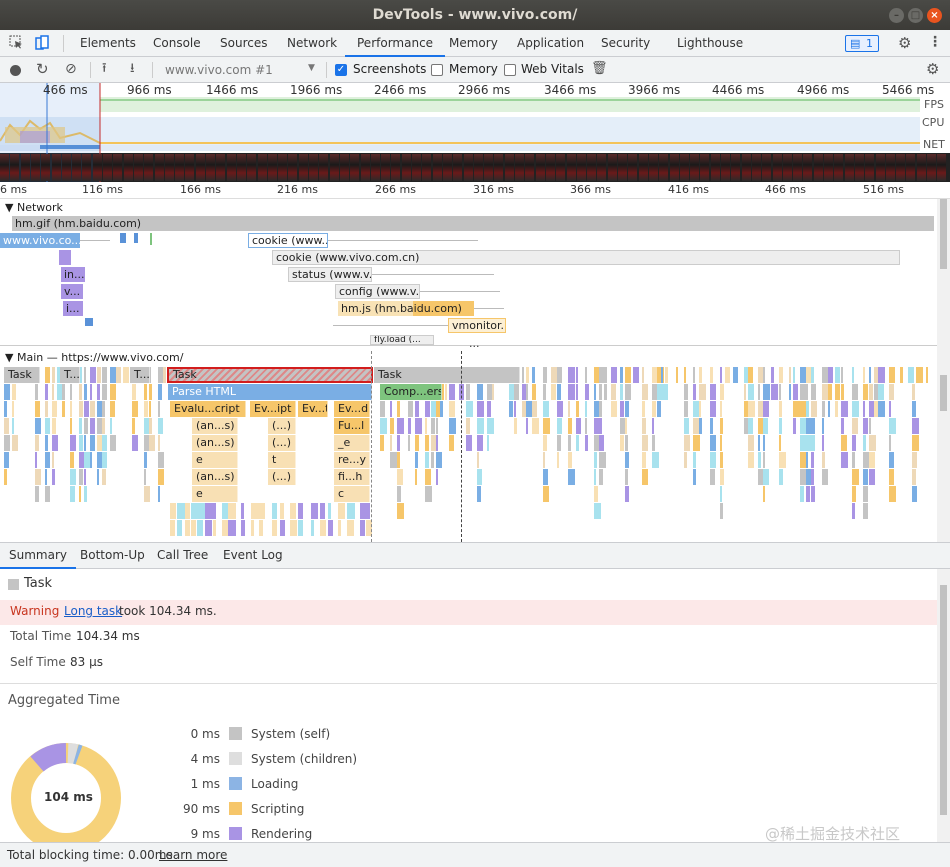 Image resolution: width=950 pixels, height=867 pixels. I want to click on tab-memory: Memory, so click(473, 43).